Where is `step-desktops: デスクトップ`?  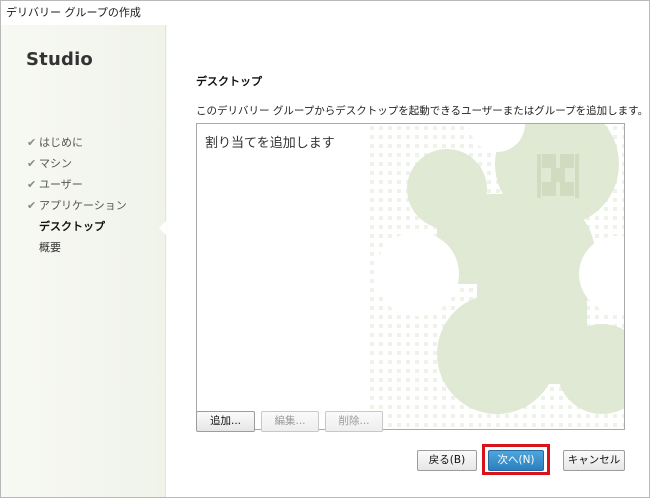
step-desktops: デスクトップ is located at coordinates (77, 230).